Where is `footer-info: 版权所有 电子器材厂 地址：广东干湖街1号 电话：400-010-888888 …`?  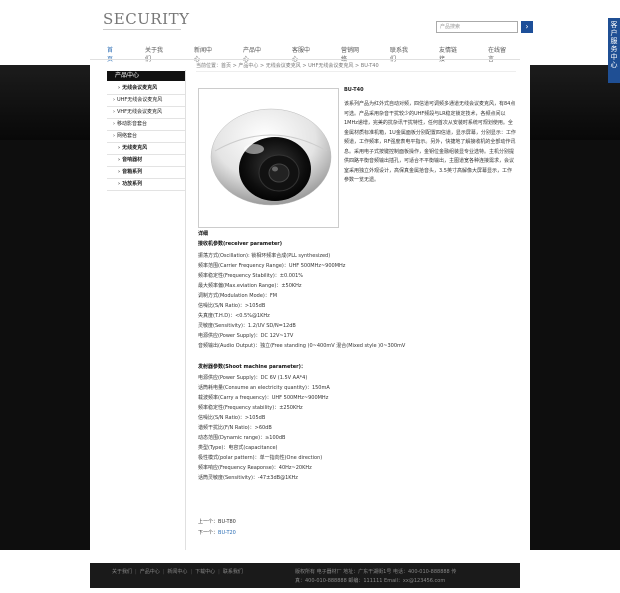
footer-info: 版权所有 电子器材厂 地址：广东干湖街1号 电话：400-010-888888 … is located at coordinates (405, 577).